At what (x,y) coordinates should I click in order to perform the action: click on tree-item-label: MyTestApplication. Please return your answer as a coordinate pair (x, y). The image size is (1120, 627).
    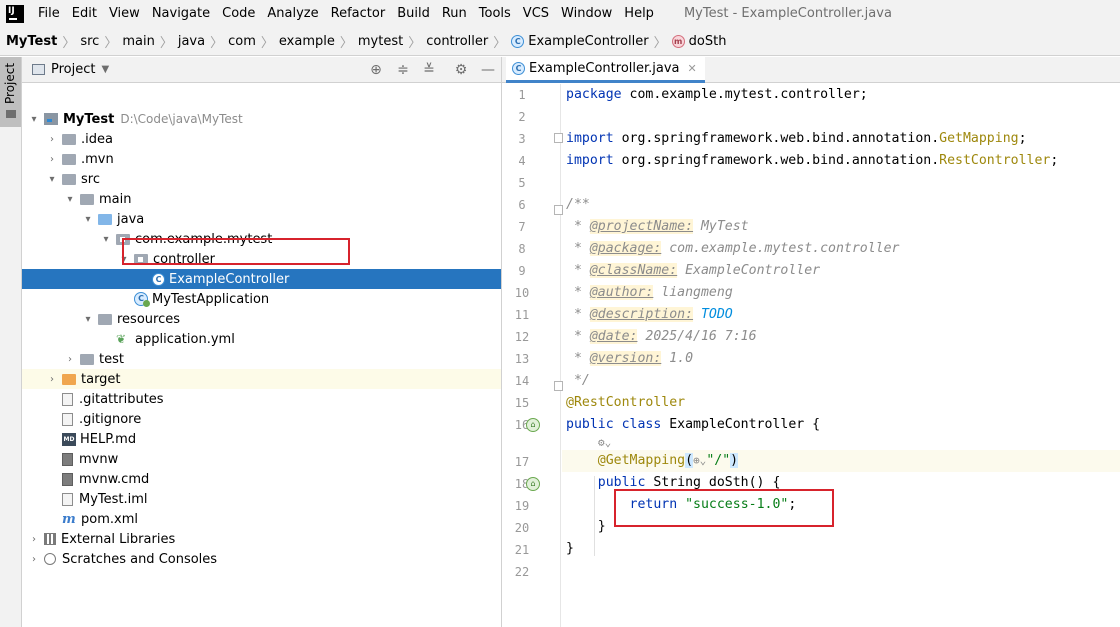
    Looking at the image, I should click on (211, 299).